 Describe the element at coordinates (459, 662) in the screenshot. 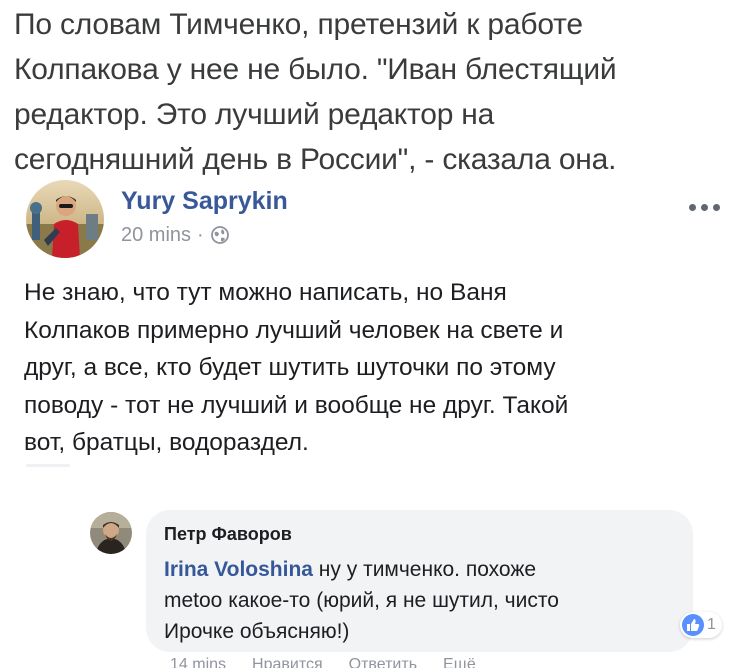

I see `more-link: Ещё` at that location.